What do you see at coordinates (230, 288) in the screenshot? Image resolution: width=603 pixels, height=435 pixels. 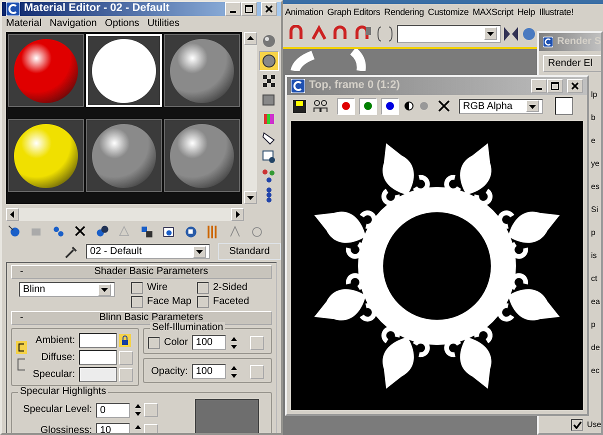 I see `checkbox-label: 2-Sided` at bounding box center [230, 288].